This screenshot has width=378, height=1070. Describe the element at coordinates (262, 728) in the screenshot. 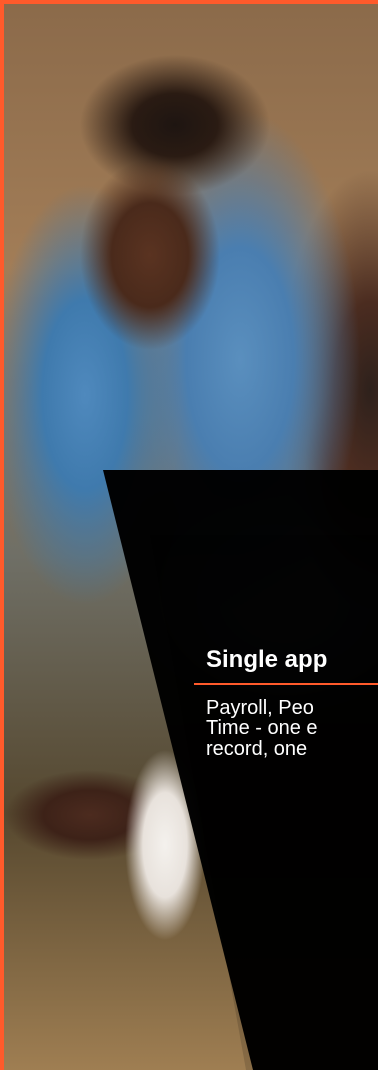

I see `feature-description-line-2: Time - one e` at that location.